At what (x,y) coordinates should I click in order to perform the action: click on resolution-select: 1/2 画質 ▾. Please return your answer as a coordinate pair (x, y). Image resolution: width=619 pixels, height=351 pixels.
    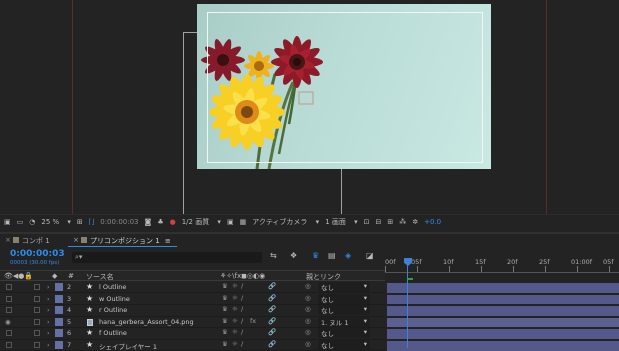
    Looking at the image, I should click on (201, 222).